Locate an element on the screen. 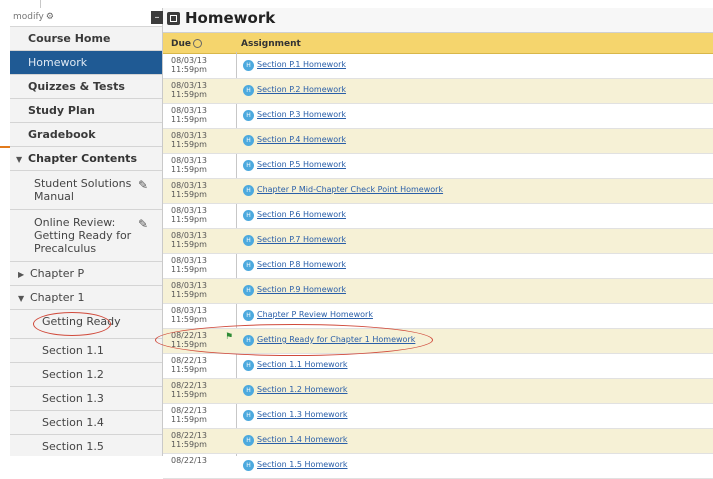 The width and height of the screenshot is (713, 479). nav-student-solutions: Student Solutions Manual ✎ is located at coordinates (86, 190).